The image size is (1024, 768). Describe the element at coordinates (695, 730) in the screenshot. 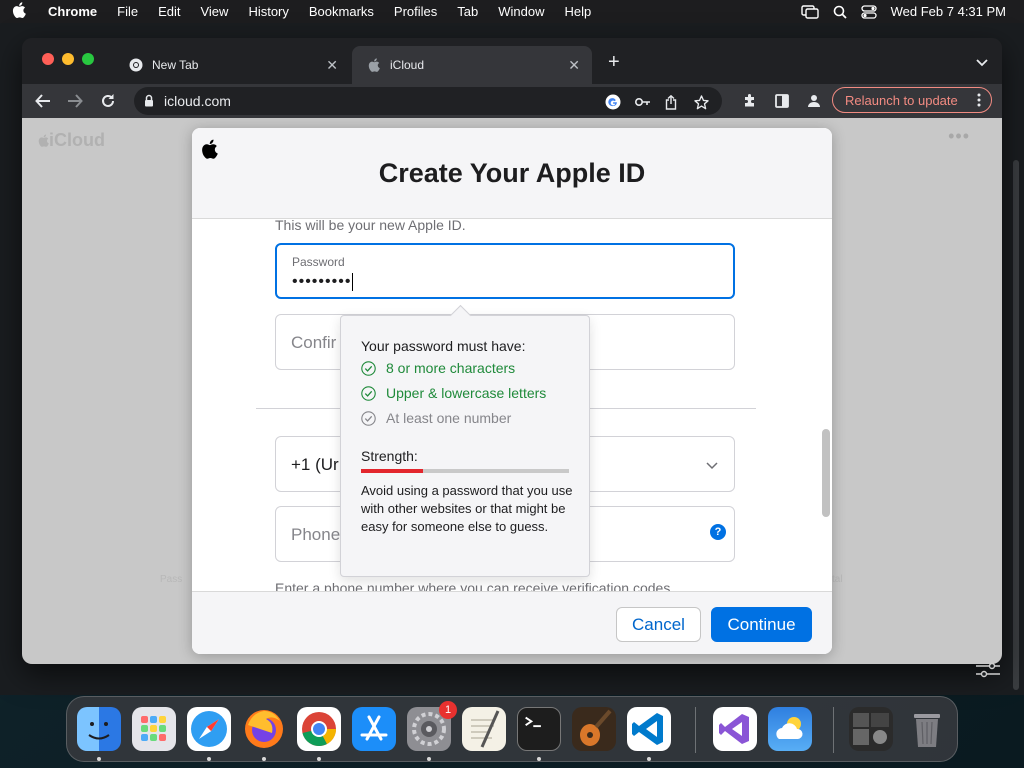

I see `dock-separator` at that location.